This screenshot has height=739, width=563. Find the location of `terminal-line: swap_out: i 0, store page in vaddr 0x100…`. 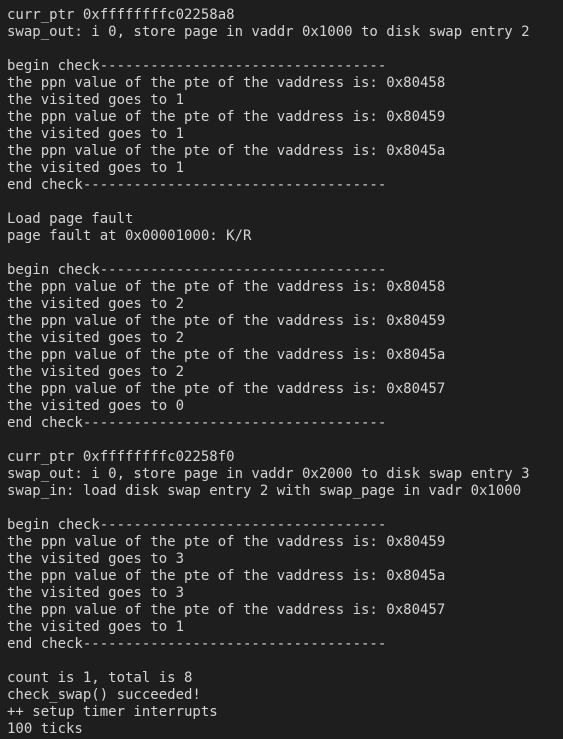

terminal-line: swap_out: i 0, store page in vaddr 0x100… is located at coordinates (268, 32).